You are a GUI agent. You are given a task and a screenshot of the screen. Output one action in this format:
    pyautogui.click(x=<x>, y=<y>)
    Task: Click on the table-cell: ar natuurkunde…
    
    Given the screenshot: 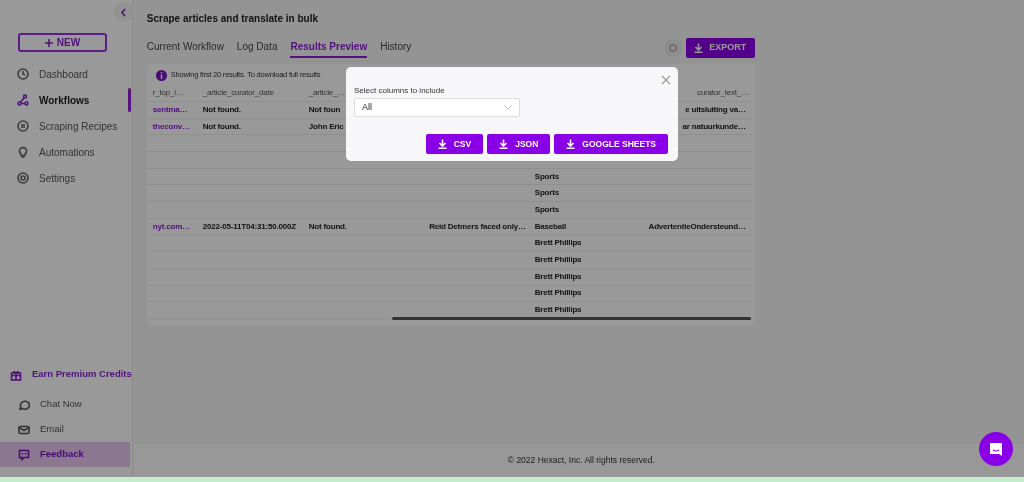 What is the action you would take?
    pyautogui.click(x=714, y=126)
    